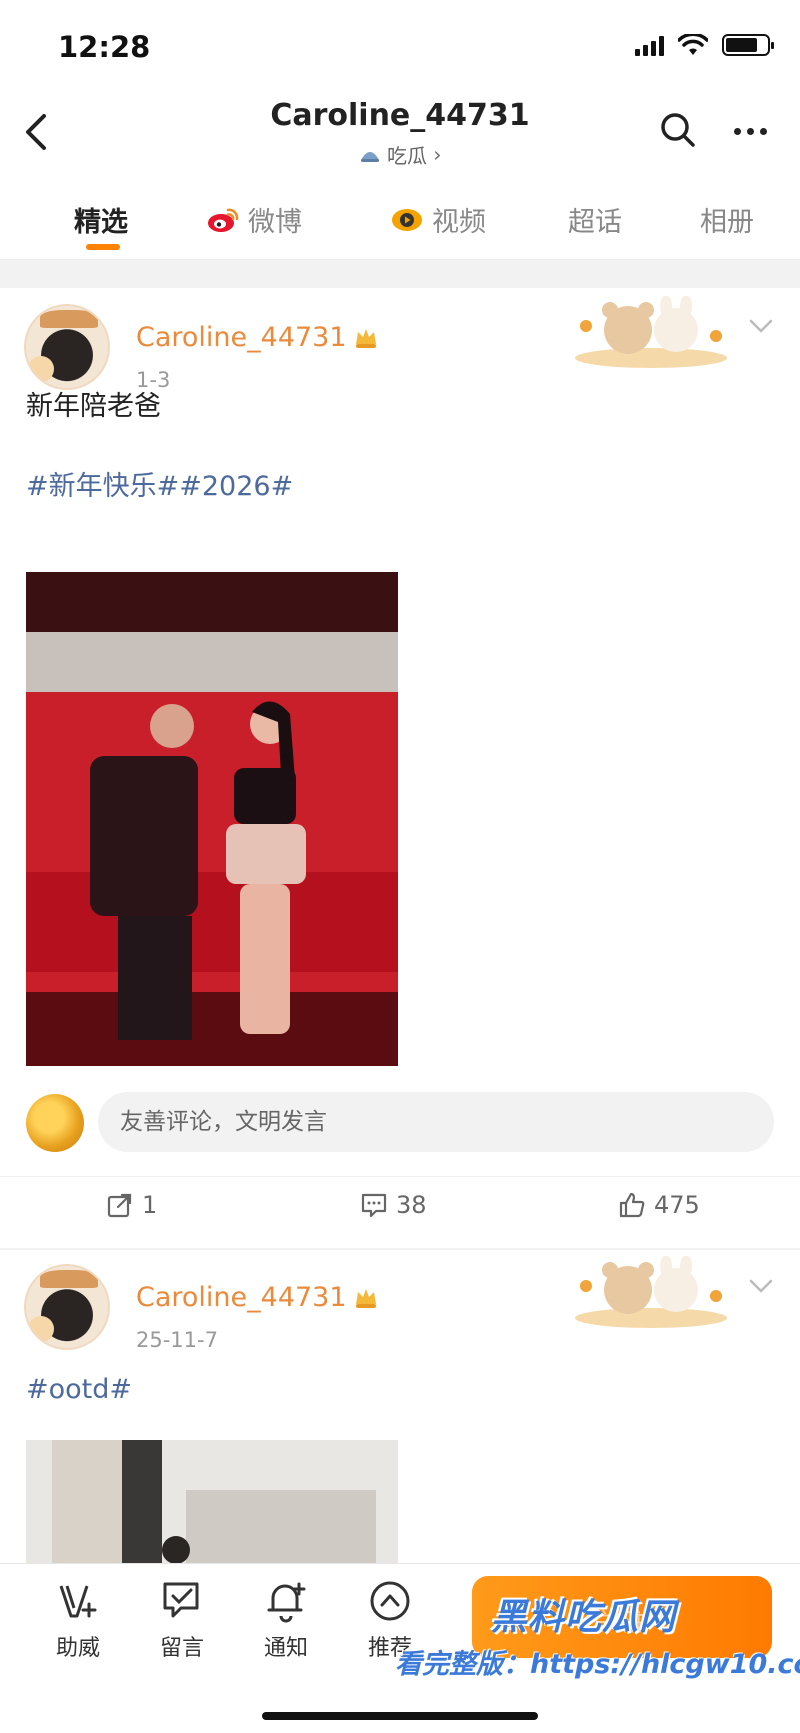  I want to click on topic-label: 吃瓜, so click(407, 156).